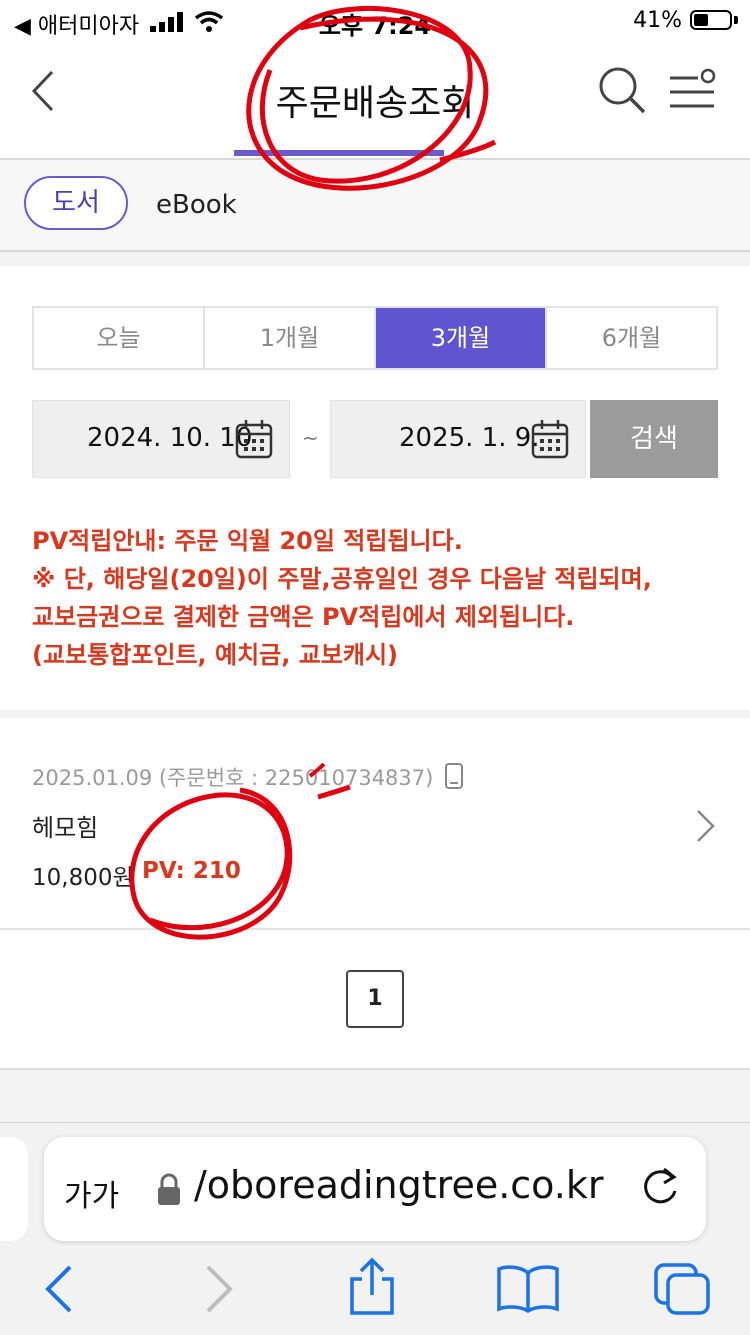 The width and height of the screenshot is (750, 1335). What do you see at coordinates (367, 98) in the screenshot?
I see `annotation-circle-title` at bounding box center [367, 98].